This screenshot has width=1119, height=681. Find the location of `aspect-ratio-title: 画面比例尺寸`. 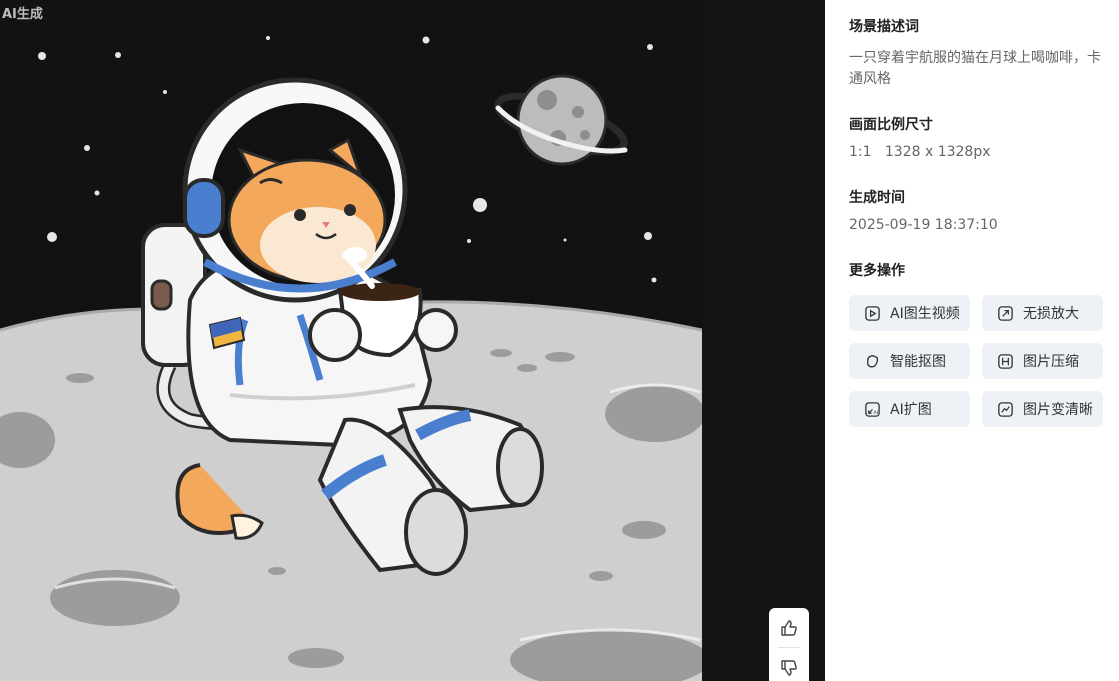

aspect-ratio-title: 画面比例尺寸 is located at coordinates (891, 125).